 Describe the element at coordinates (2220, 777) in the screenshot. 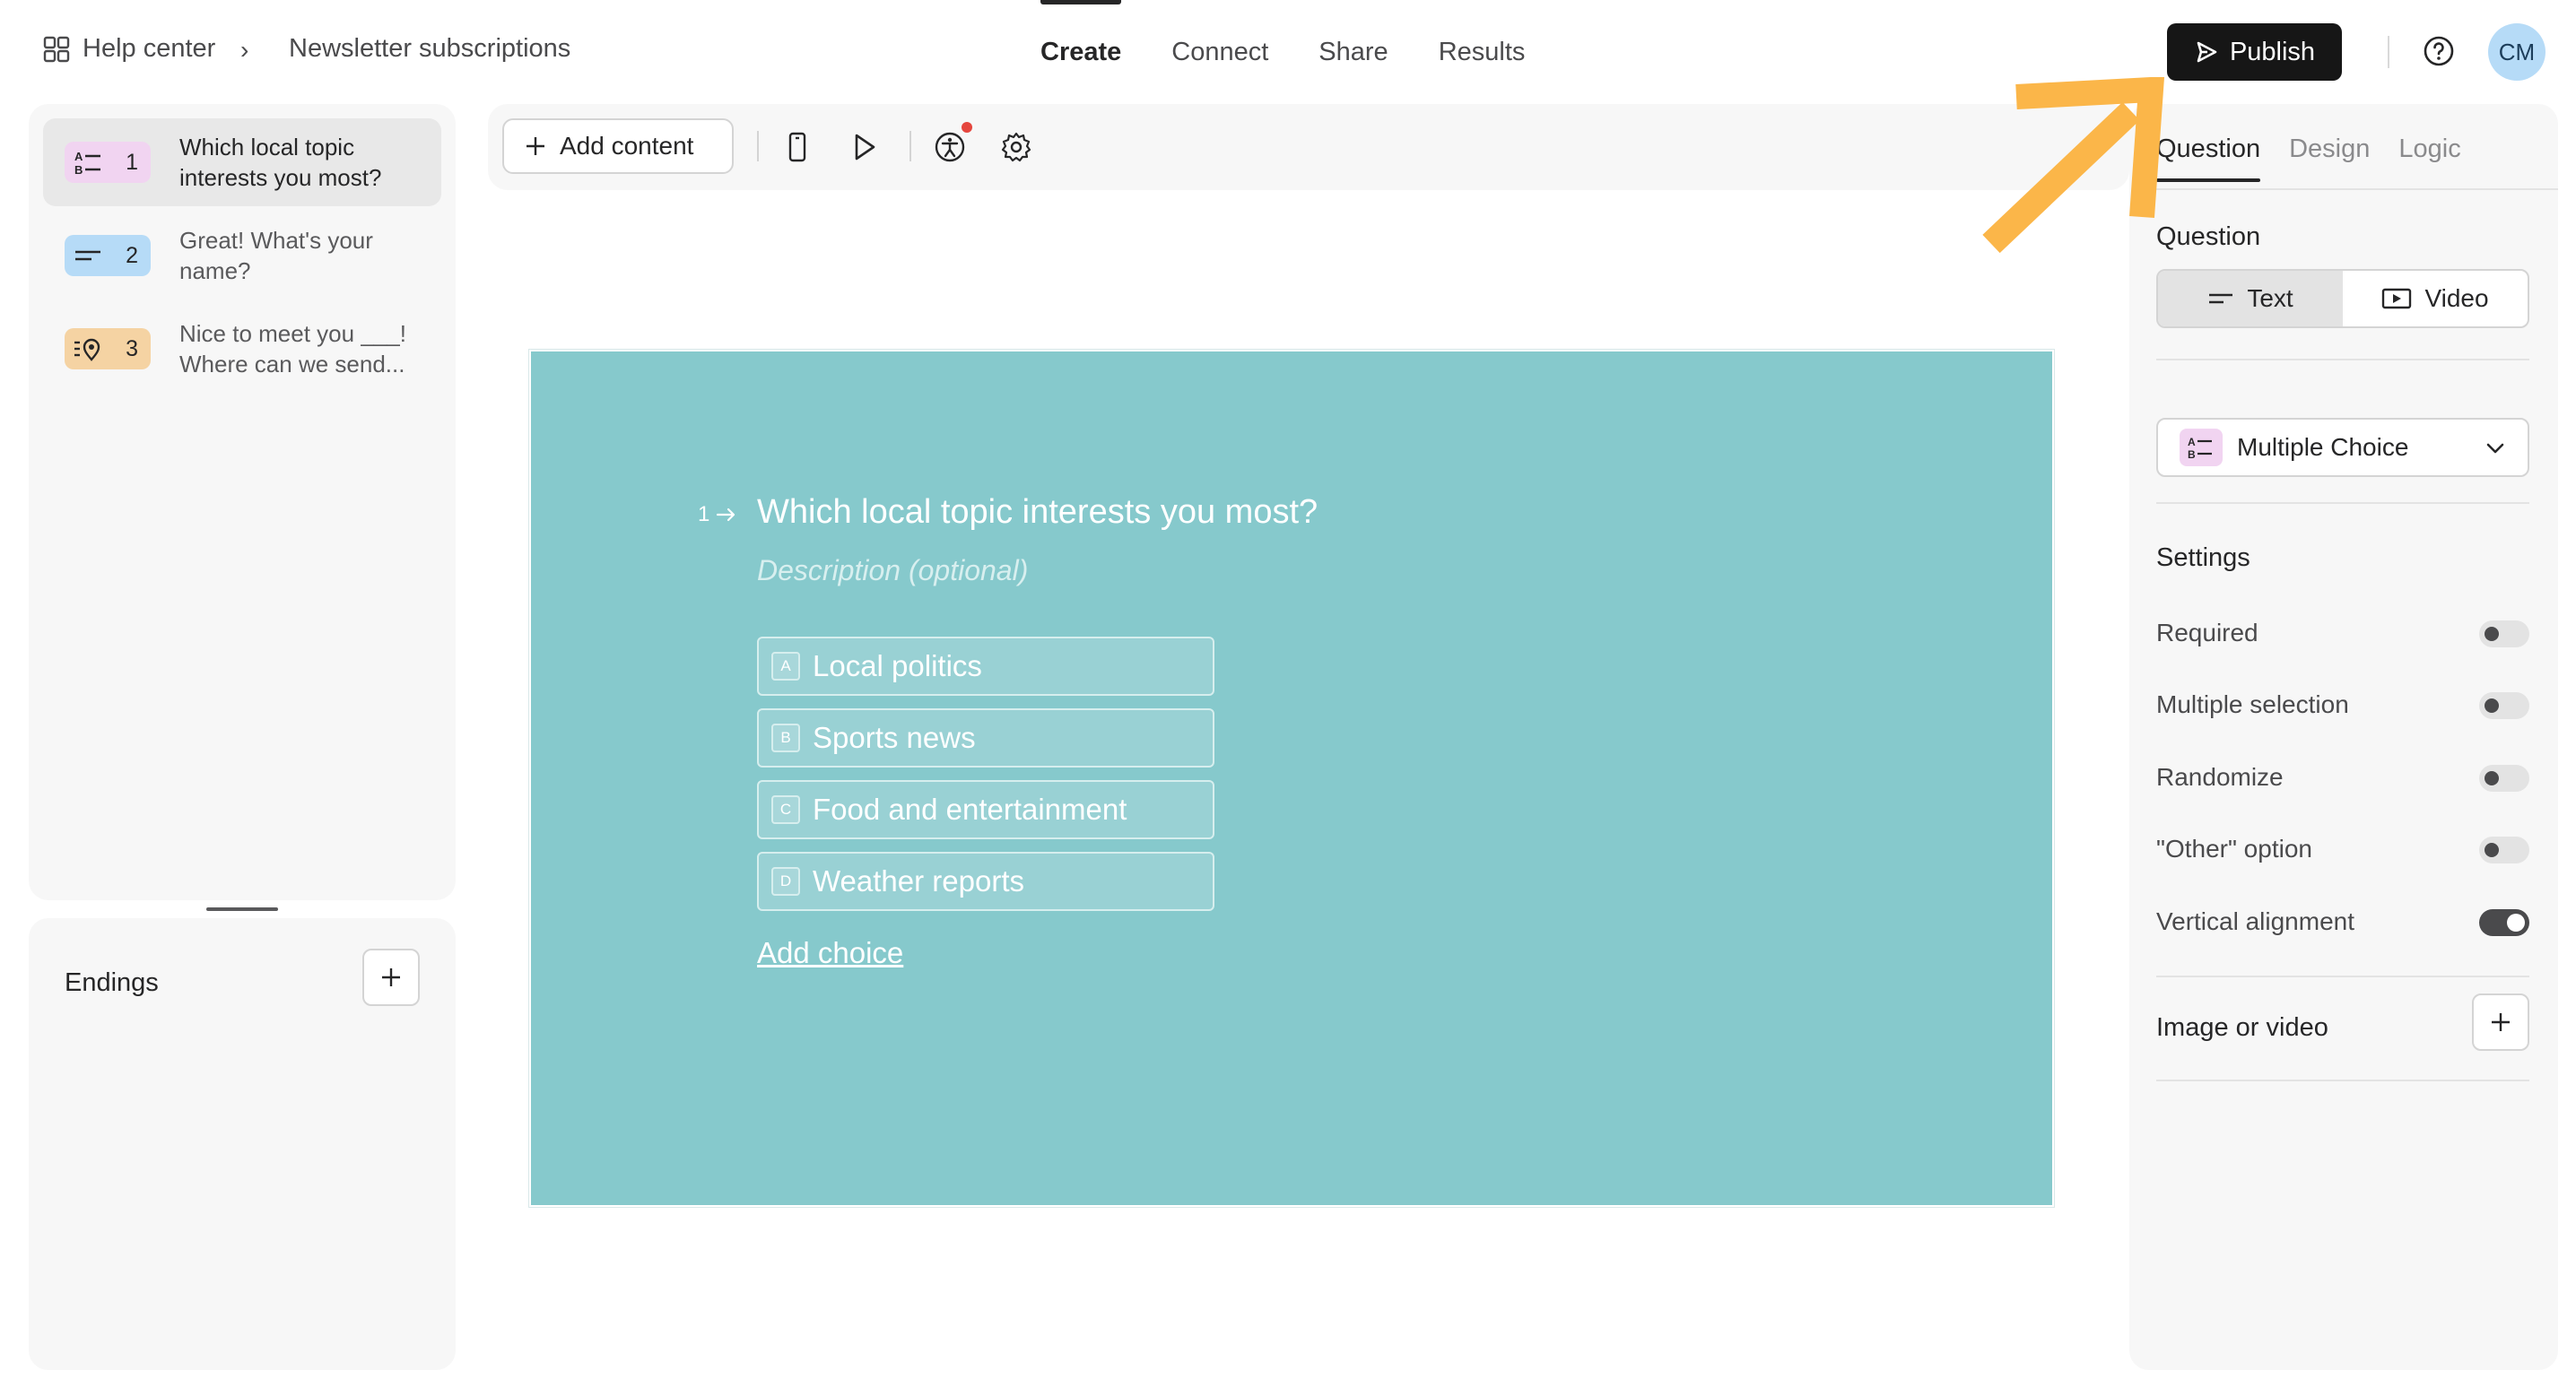

I see `setting-label: Randomize` at that location.